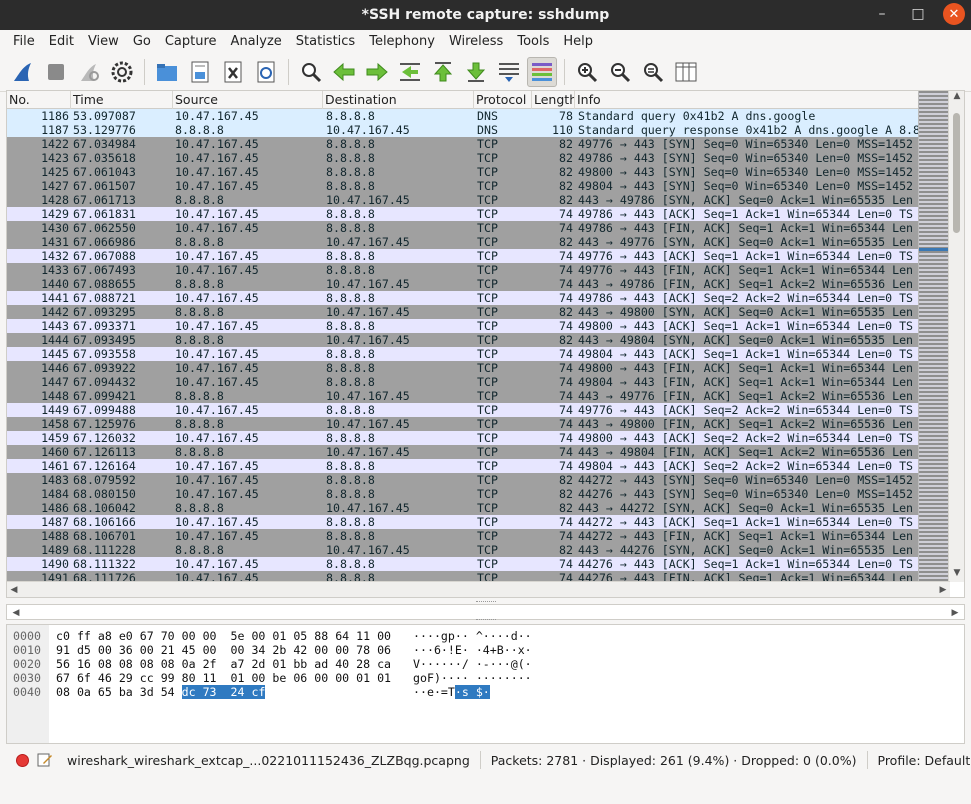 This screenshot has height=804, width=971. I want to click on colorize-button, so click(542, 71).